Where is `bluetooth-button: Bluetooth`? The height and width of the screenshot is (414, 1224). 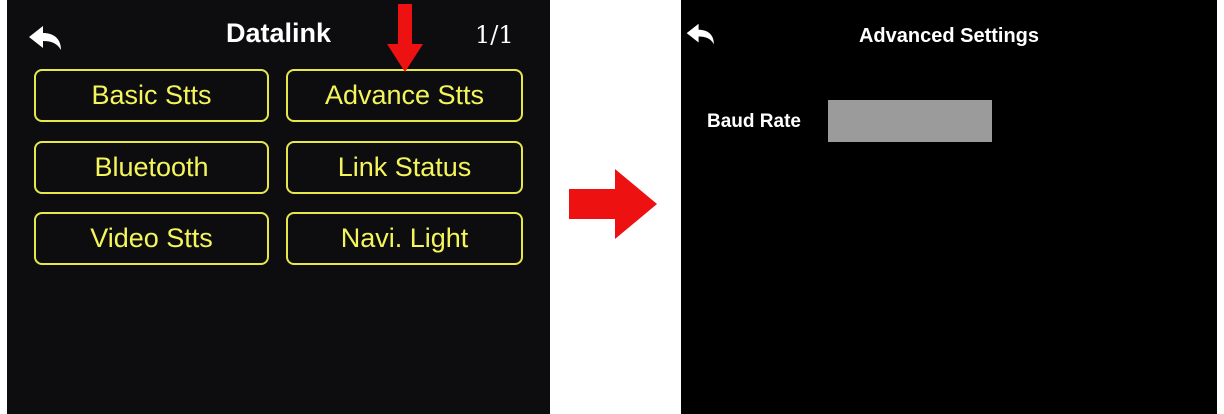 bluetooth-button: Bluetooth is located at coordinates (151, 167).